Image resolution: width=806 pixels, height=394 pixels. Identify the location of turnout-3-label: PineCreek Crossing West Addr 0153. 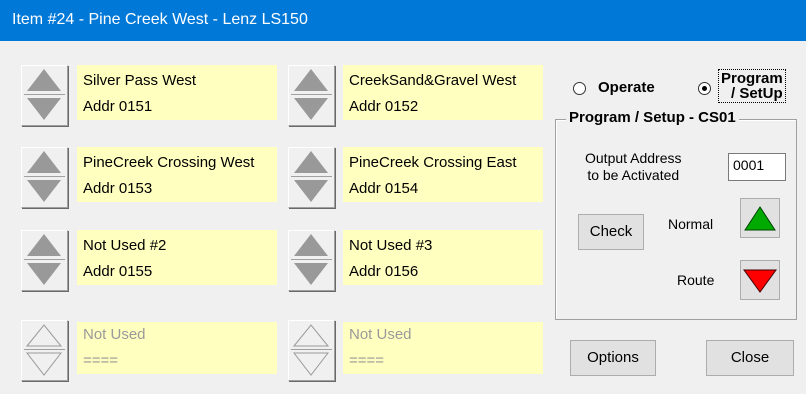
(177, 174).